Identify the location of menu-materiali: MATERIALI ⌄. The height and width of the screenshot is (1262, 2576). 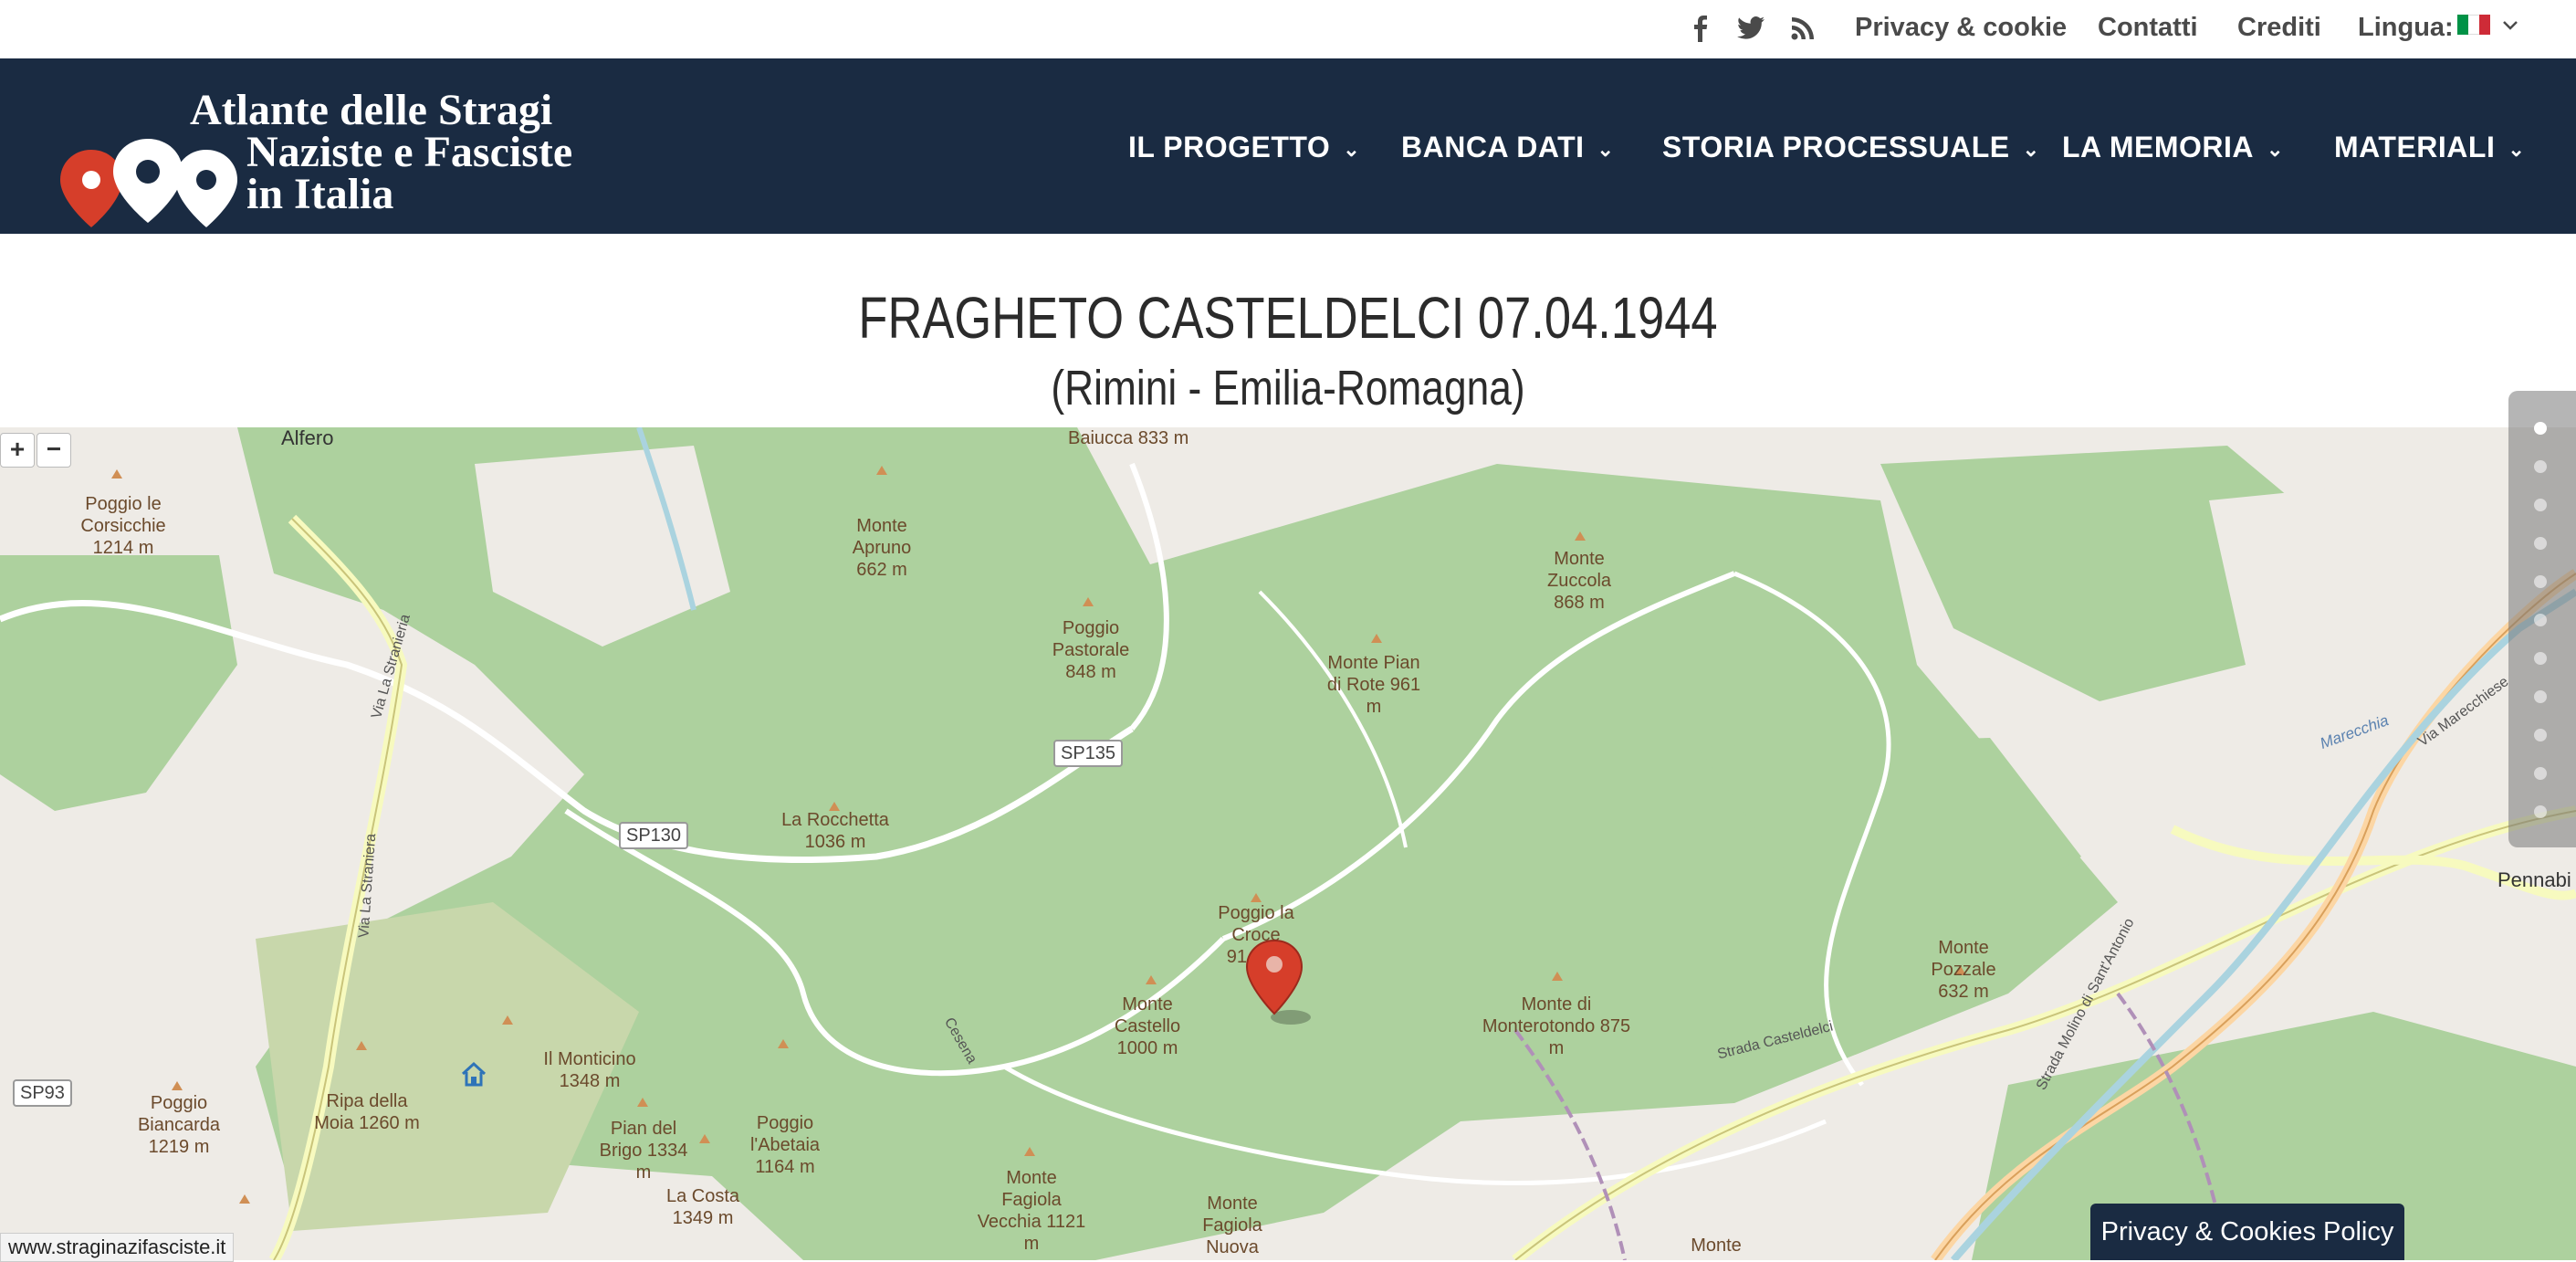
(2430, 148).